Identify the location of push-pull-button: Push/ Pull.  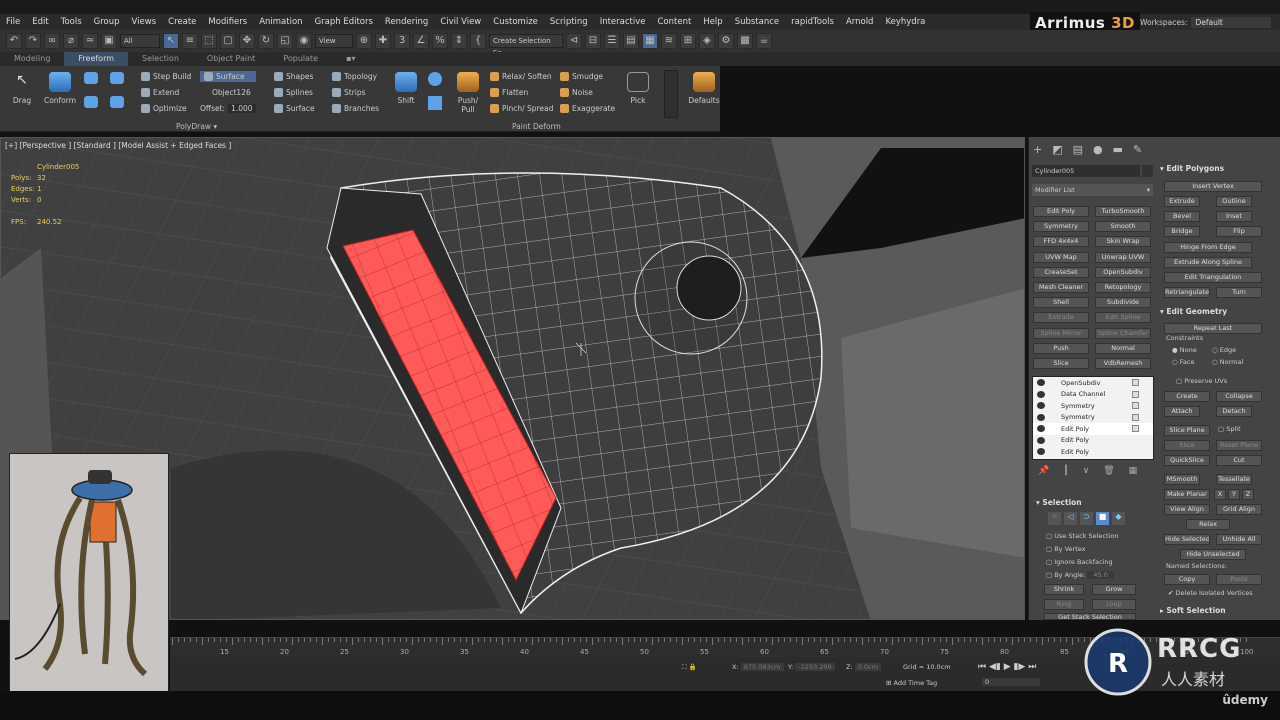
(468, 93).